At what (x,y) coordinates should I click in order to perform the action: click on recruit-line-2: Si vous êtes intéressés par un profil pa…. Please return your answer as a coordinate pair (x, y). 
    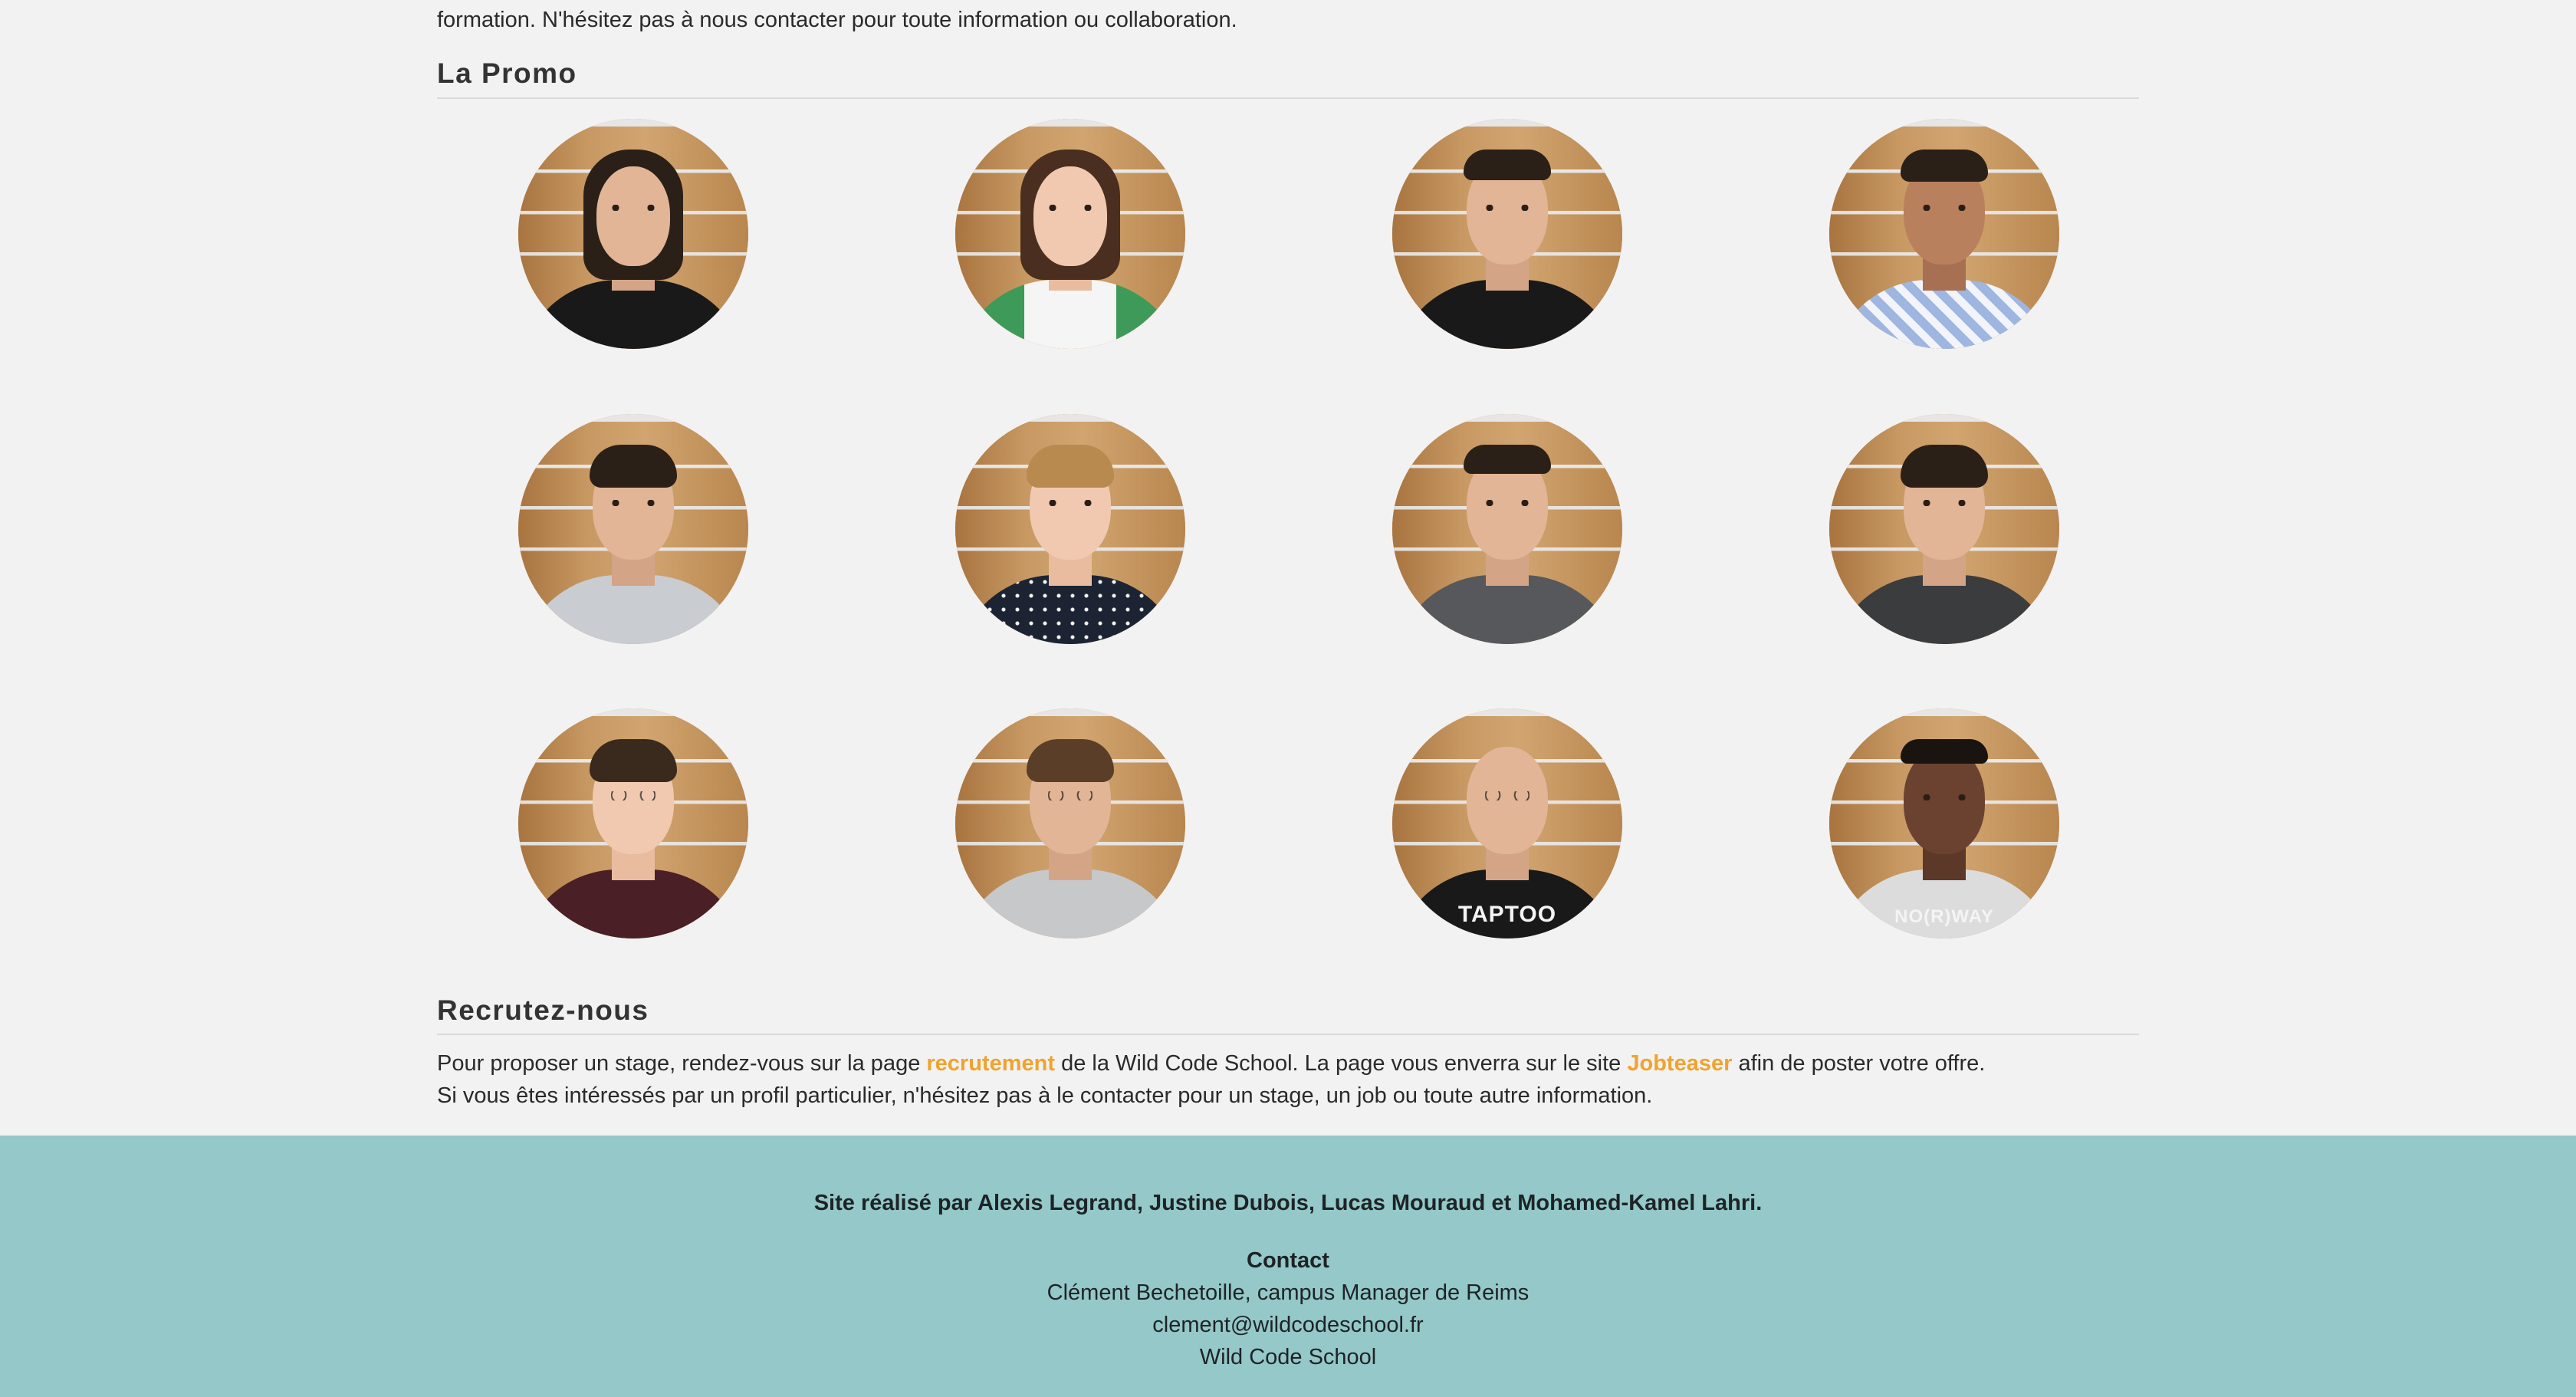
    Looking at the image, I should click on (1045, 1095).